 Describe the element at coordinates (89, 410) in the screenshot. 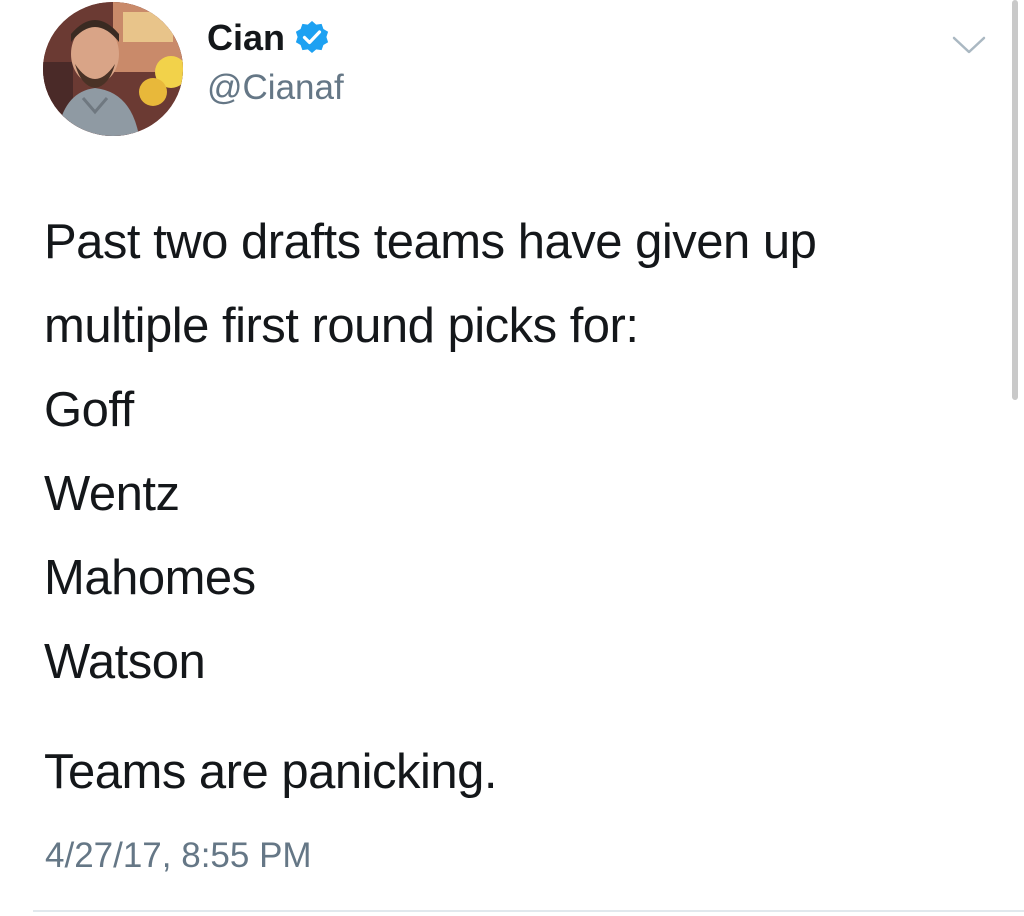

I see `tweet-line: Goff` at that location.